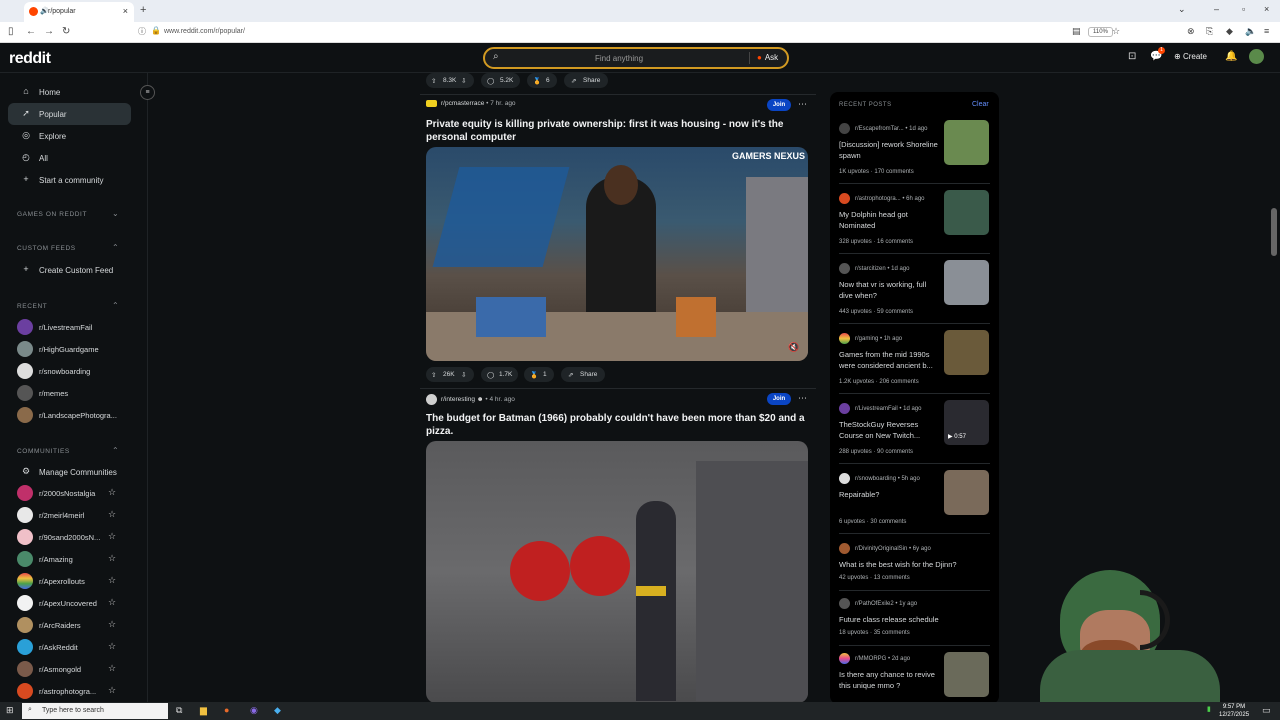 This screenshot has height=720, width=1280. Describe the element at coordinates (82, 328) in the screenshot. I see `recent-community: r/LivestreamFail` at that location.